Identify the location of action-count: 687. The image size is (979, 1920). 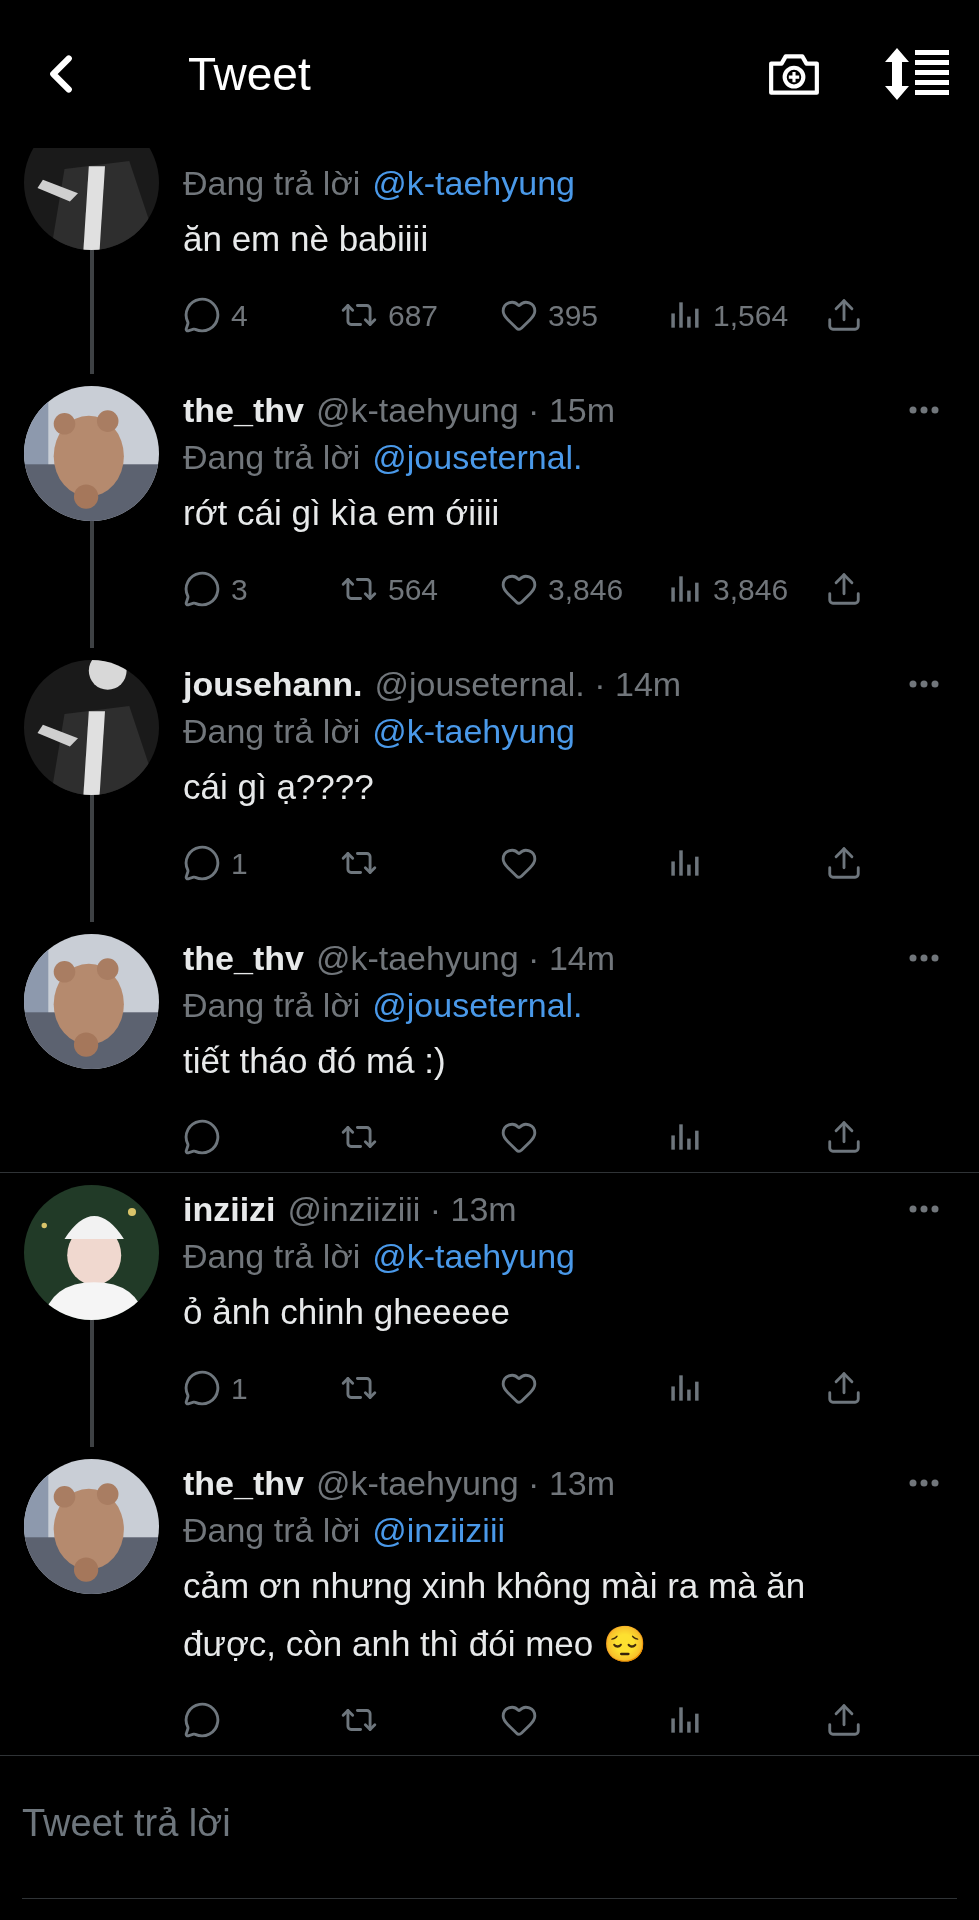
(413, 315).